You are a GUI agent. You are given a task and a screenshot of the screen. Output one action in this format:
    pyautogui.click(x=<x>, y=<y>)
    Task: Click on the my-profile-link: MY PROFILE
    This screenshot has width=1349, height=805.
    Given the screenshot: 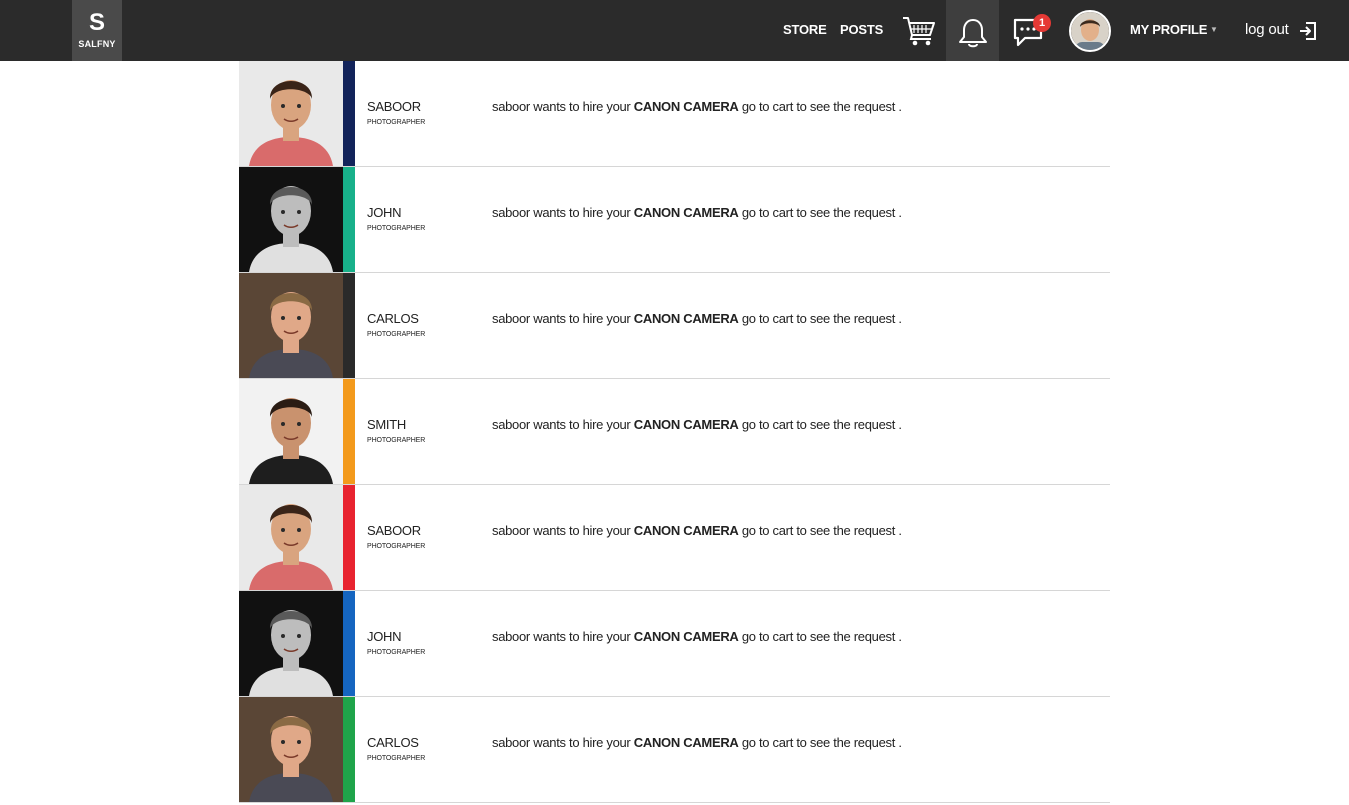 What is the action you would take?
    pyautogui.click(x=1168, y=29)
    